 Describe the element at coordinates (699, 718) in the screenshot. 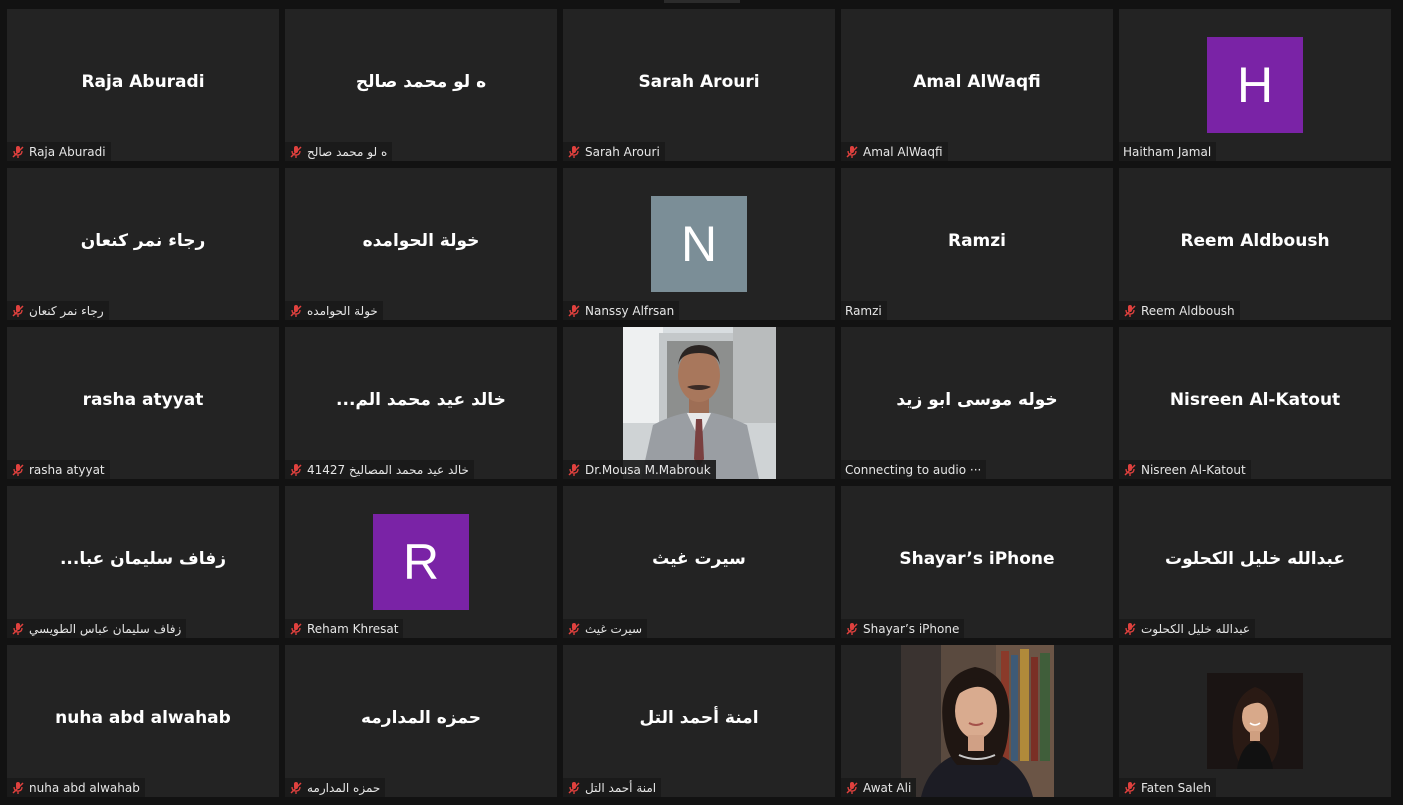

I see `participant-display-name: امنة أحمد التل` at that location.